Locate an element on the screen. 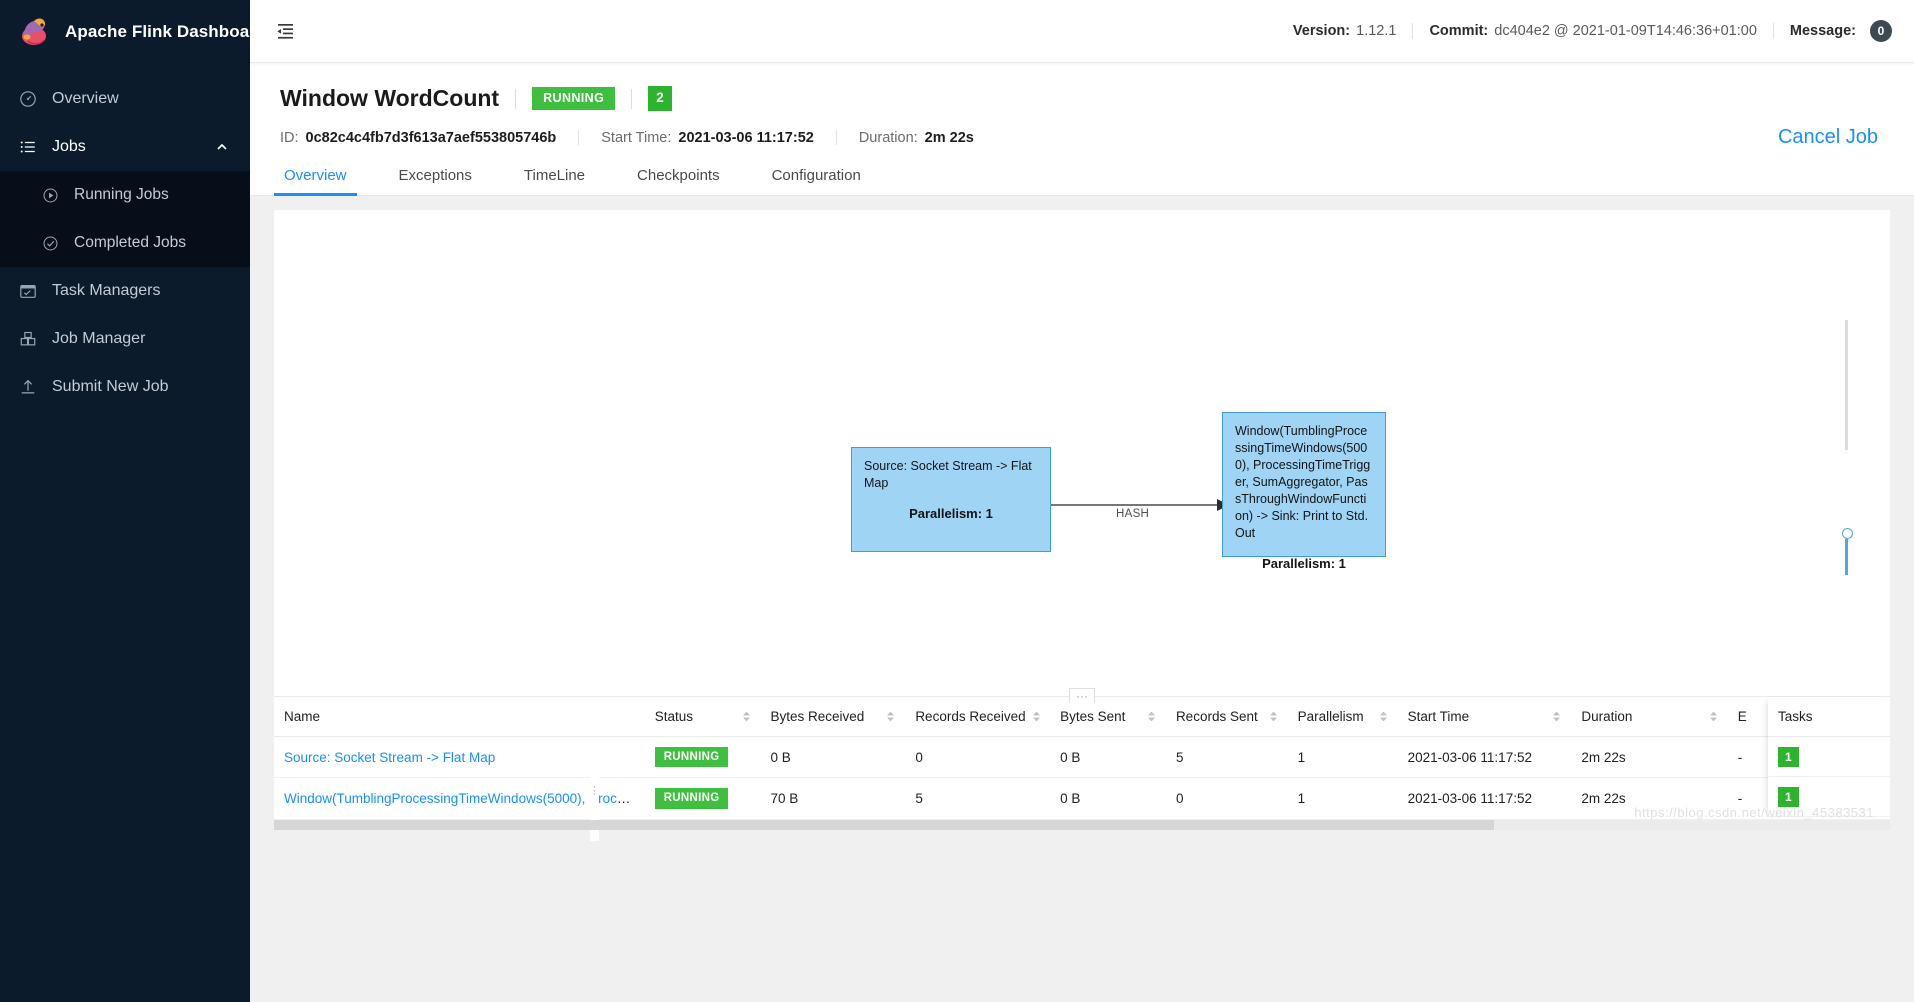 The width and height of the screenshot is (1914, 1002). col-header-bytes-sent: Bytes Sent is located at coordinates (1108, 716).